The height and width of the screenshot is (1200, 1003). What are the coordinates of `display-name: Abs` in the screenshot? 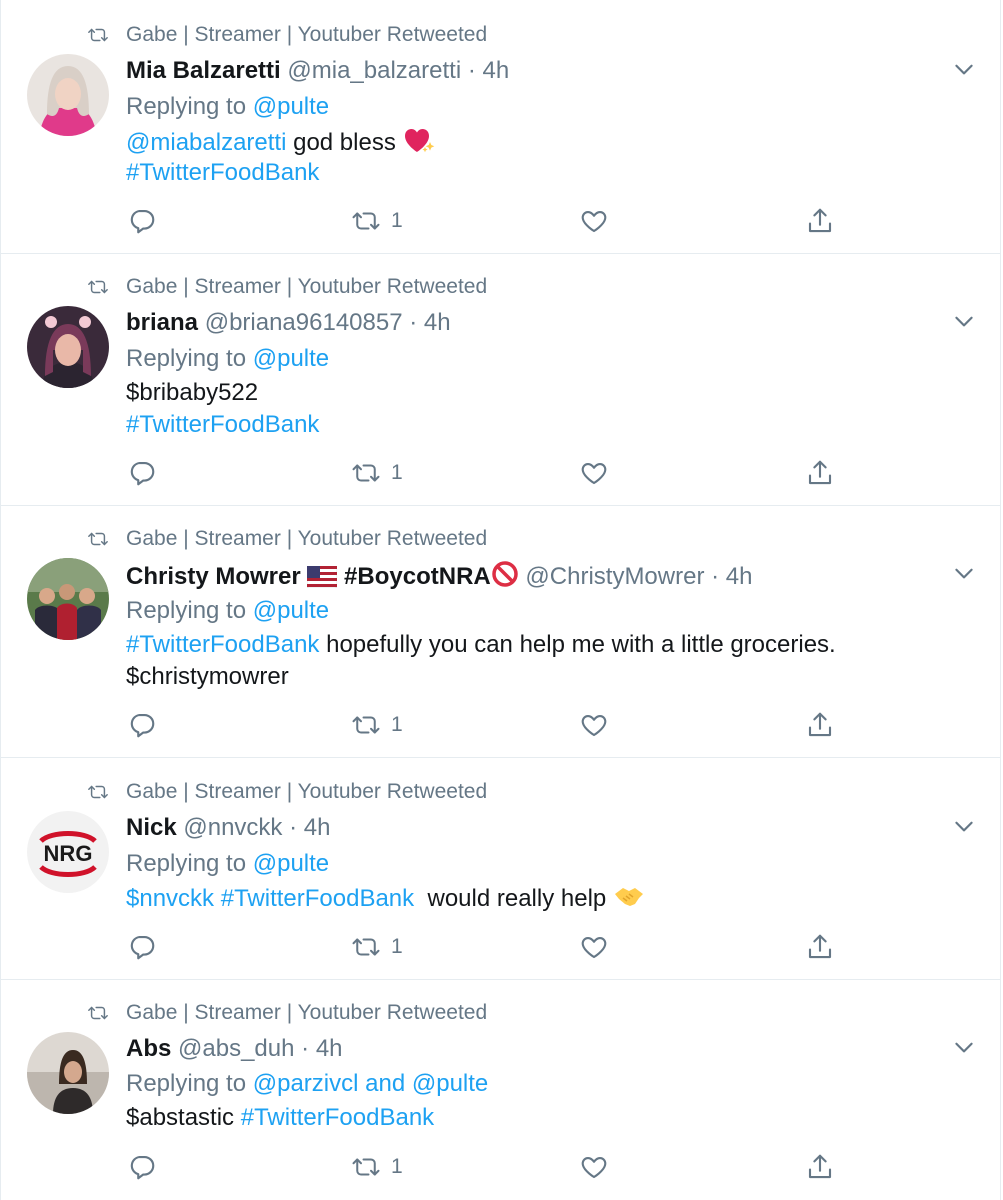 It's located at (148, 1048).